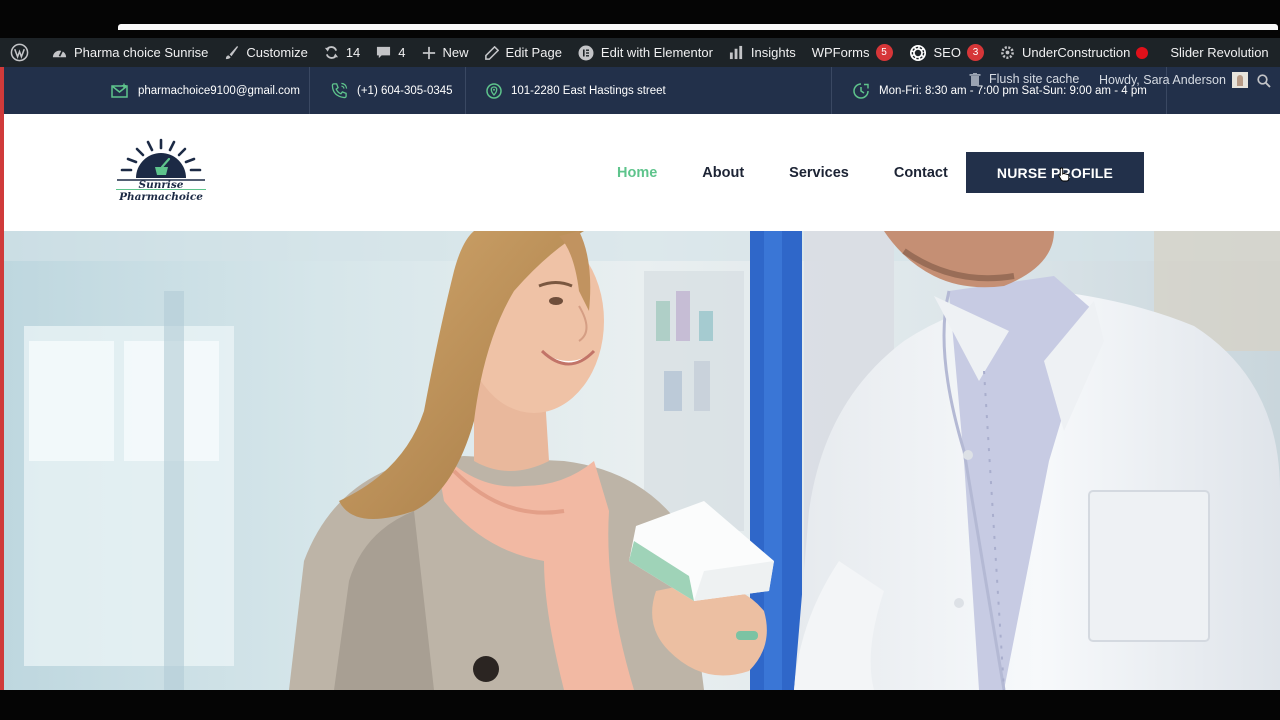 This screenshot has height=720, width=1280. I want to click on under-construction-link: UnderConstruction, so click(1074, 52).